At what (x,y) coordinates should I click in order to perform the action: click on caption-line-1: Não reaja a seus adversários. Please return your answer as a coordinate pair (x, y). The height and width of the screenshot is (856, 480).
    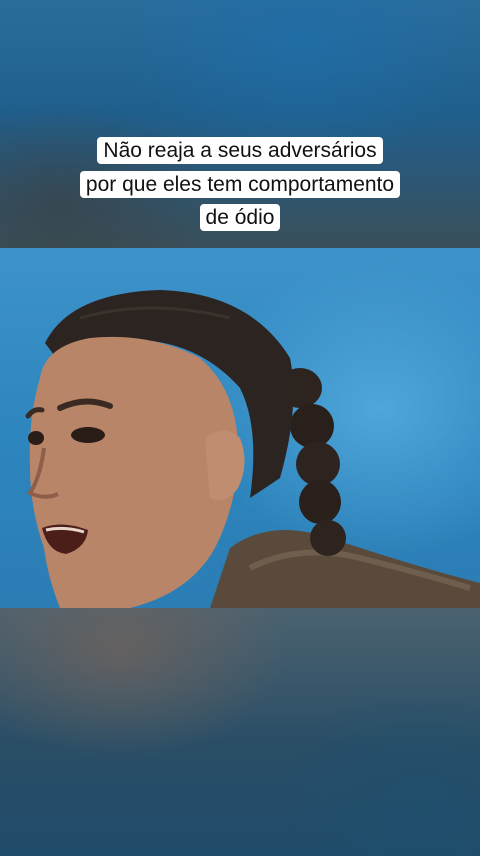
    Looking at the image, I should click on (240, 150).